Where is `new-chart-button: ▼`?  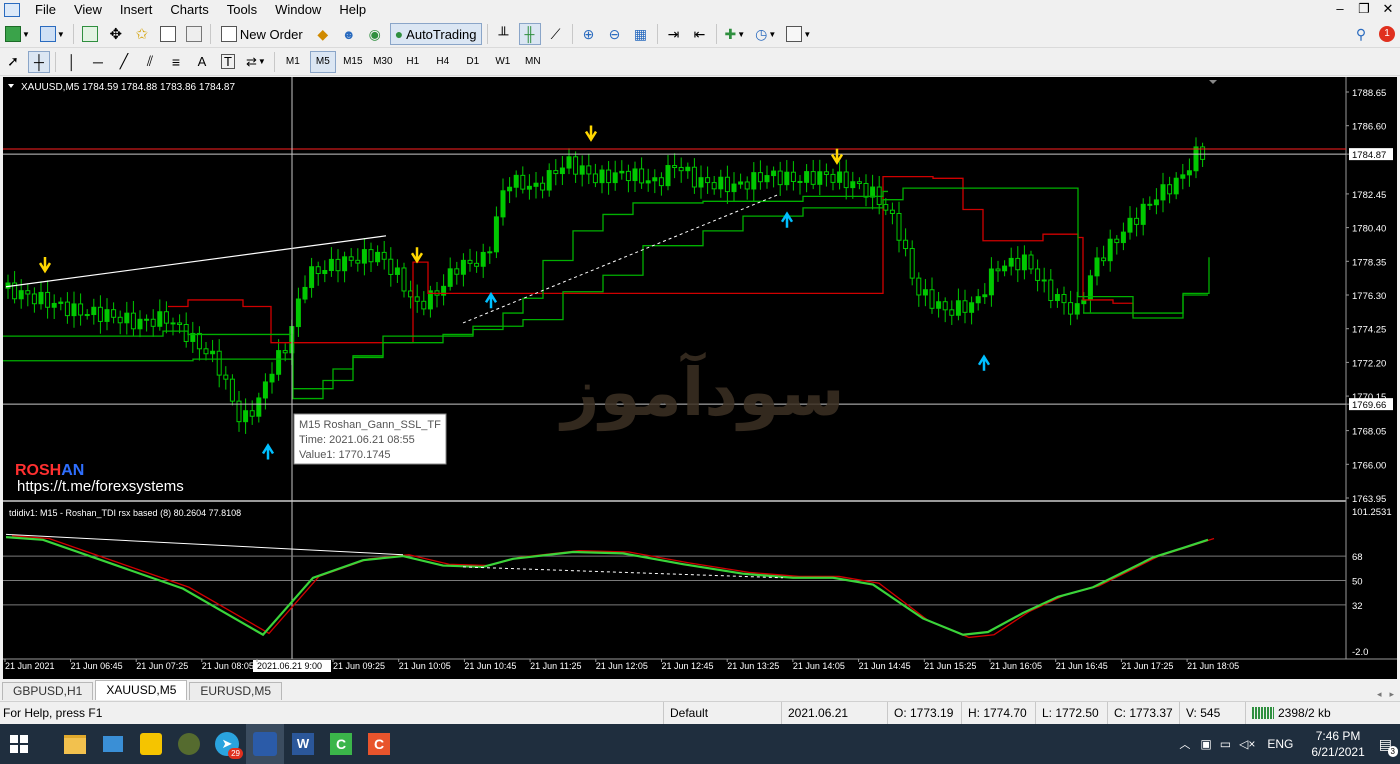 new-chart-button: ▼ is located at coordinates (17, 34).